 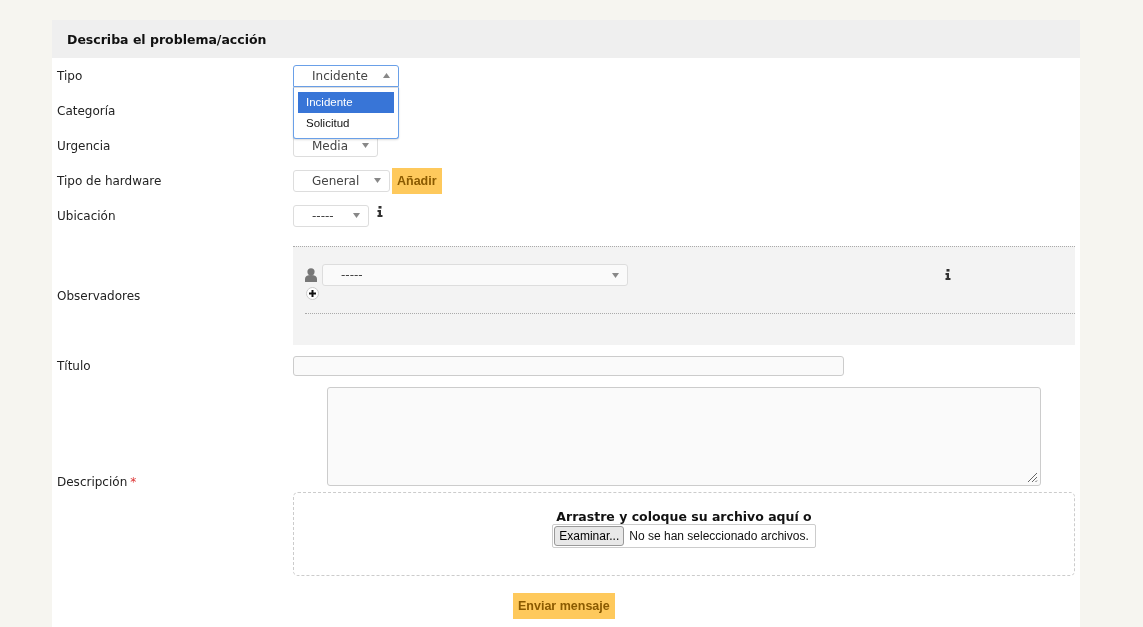 What do you see at coordinates (346, 75) in the screenshot?
I see `dropdown: Incidente` at bounding box center [346, 75].